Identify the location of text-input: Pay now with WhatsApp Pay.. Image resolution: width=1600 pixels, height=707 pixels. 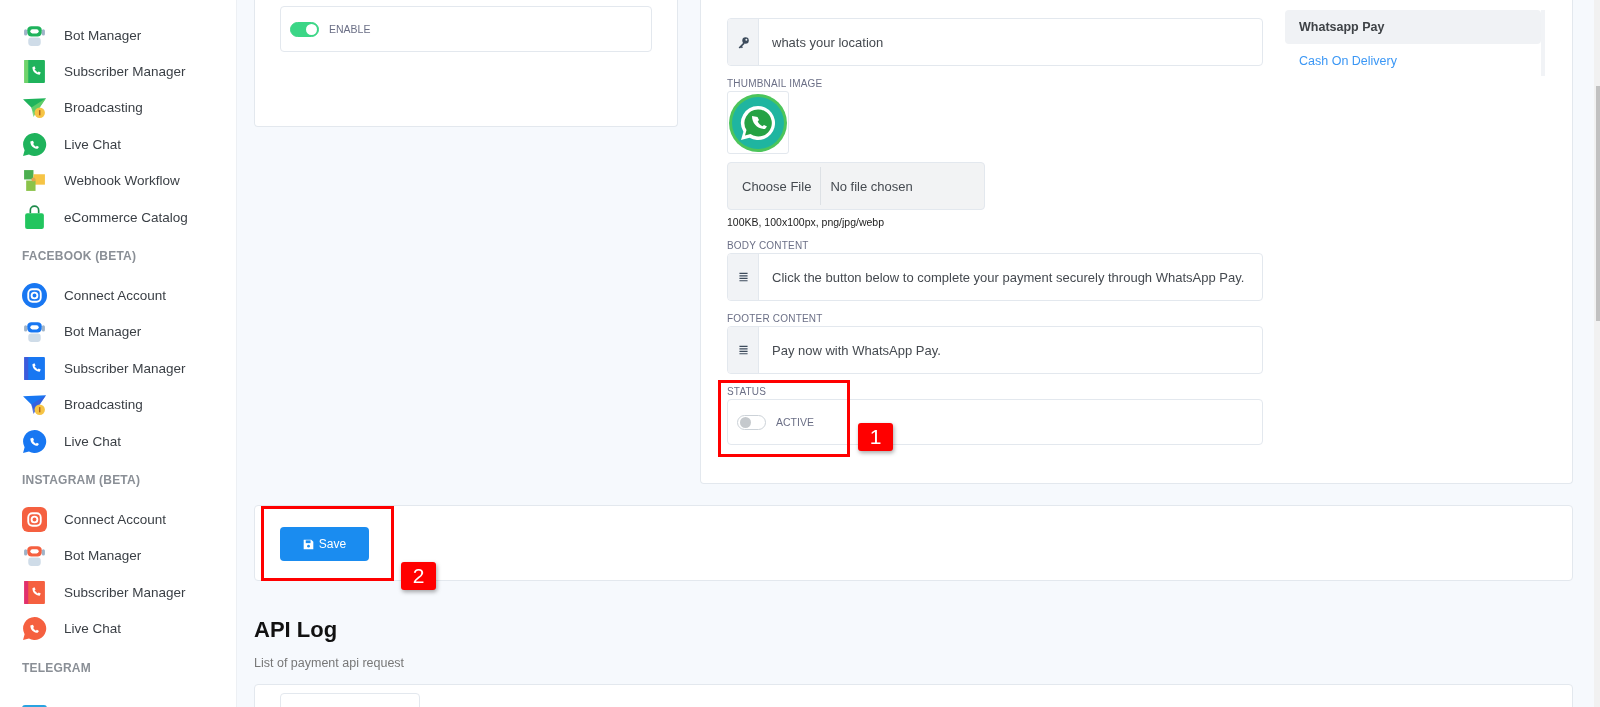
(995, 350).